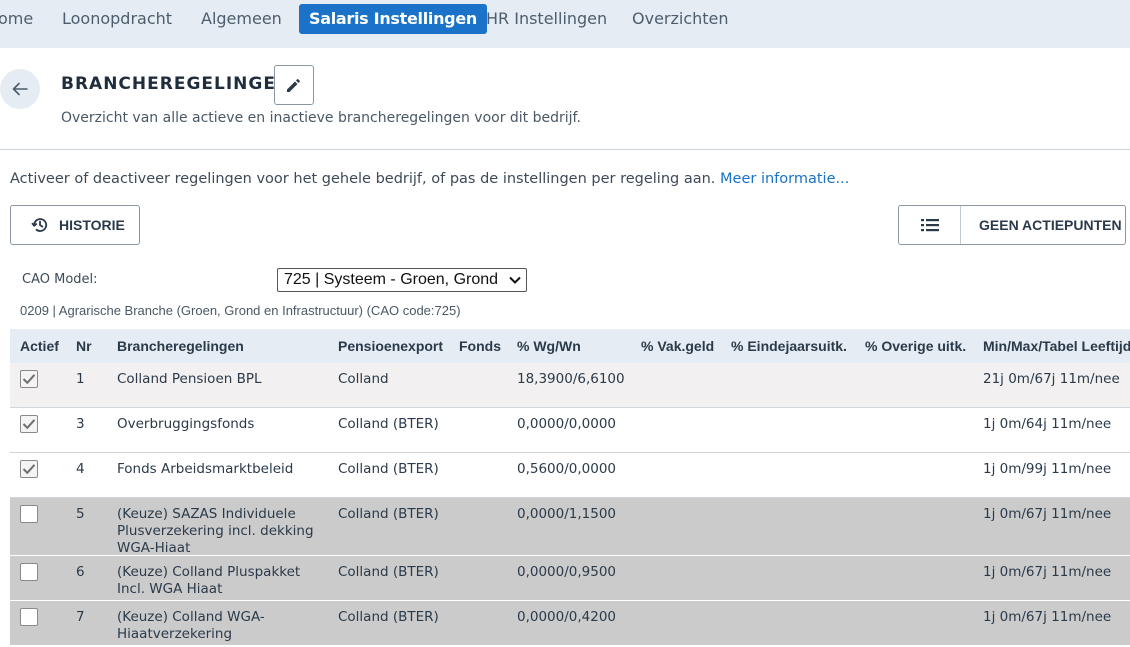 Image resolution: width=1130 pixels, height=647 pixels. What do you see at coordinates (677, 346) in the screenshot?
I see `col-vak-geld: % Vak.geld` at bounding box center [677, 346].